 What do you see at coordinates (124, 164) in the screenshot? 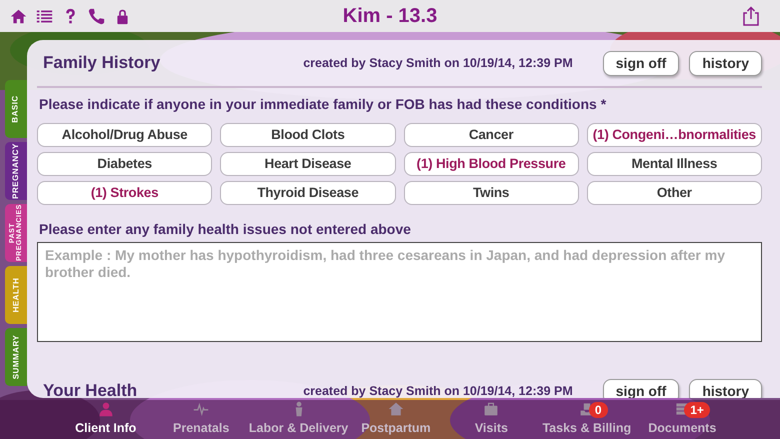
I see `condition-button: Diabetes` at bounding box center [124, 164].